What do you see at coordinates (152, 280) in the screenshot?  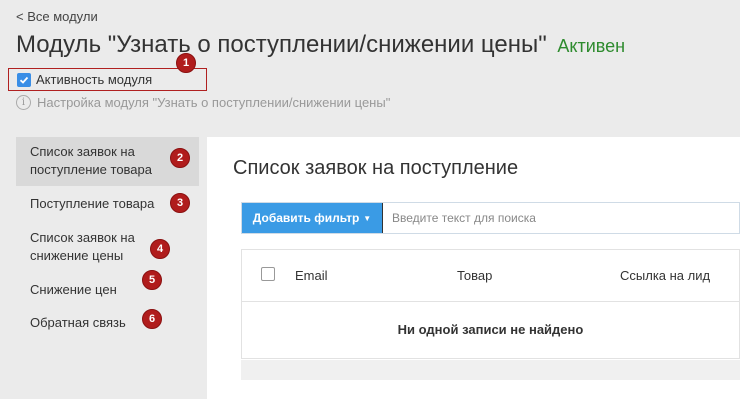 I see `callout-badge-5: 5` at bounding box center [152, 280].